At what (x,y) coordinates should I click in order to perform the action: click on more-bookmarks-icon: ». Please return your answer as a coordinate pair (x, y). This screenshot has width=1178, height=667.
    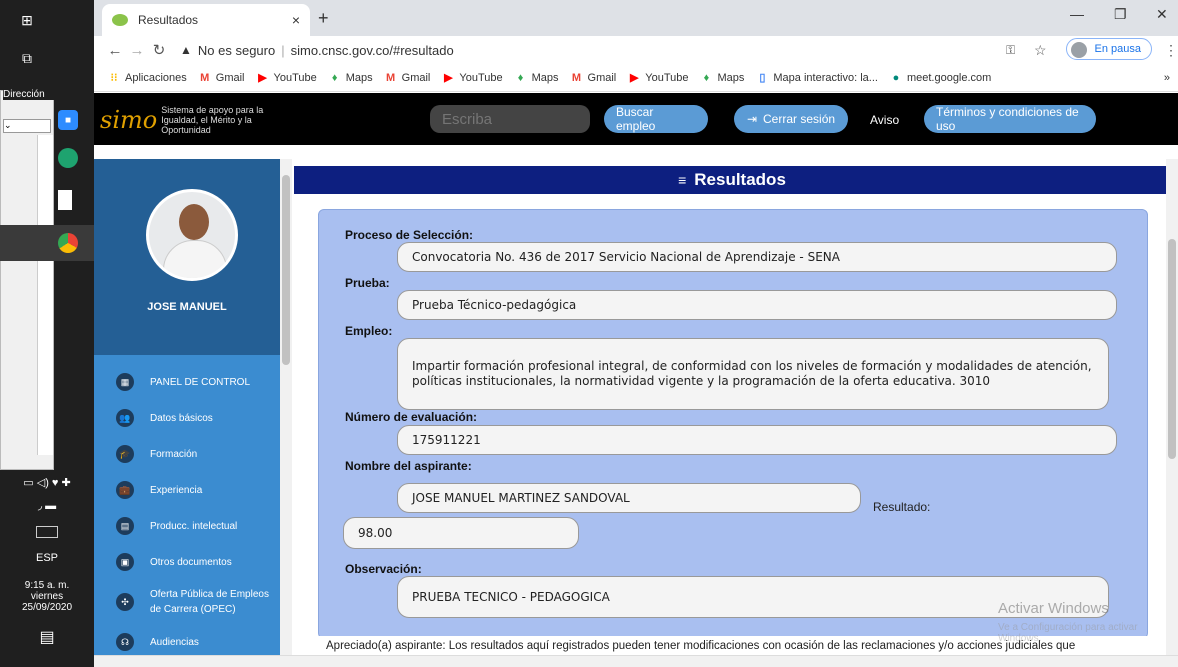
    Looking at the image, I should click on (1167, 78).